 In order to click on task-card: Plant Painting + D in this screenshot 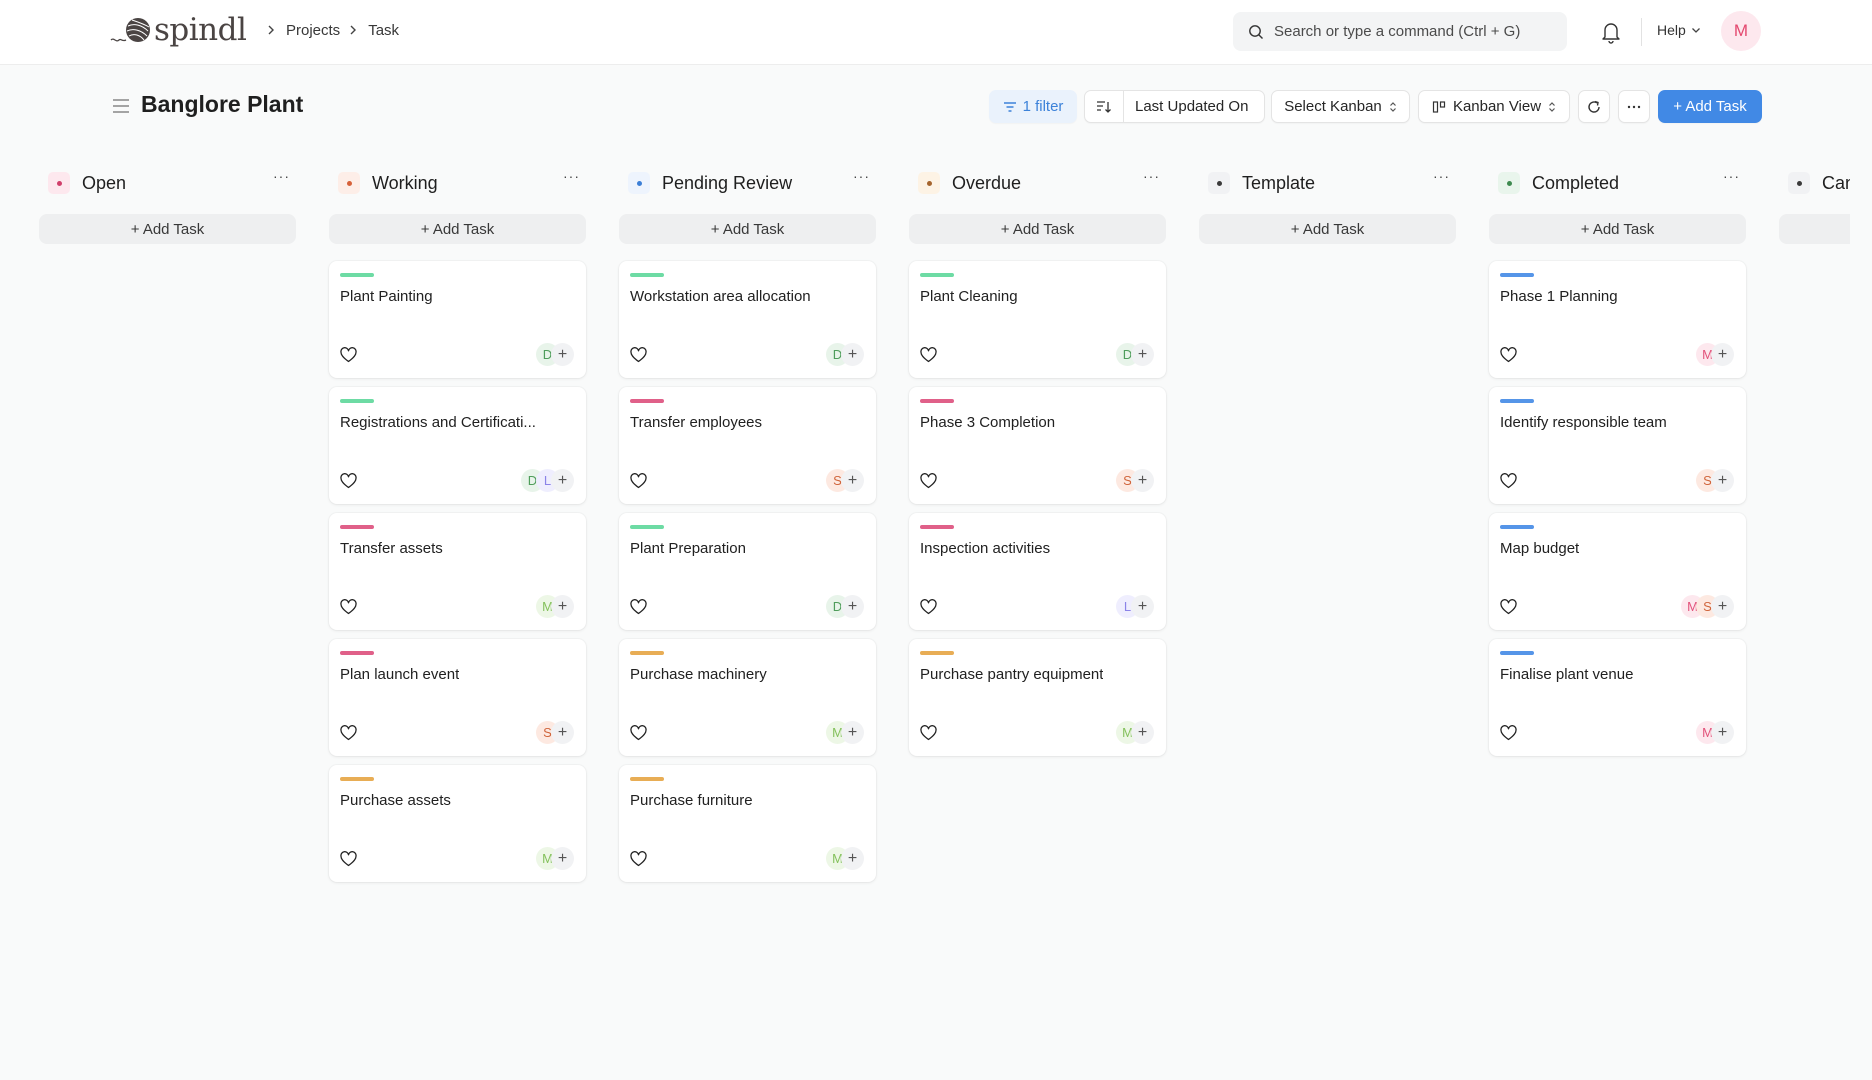, I will do `click(457, 319)`.